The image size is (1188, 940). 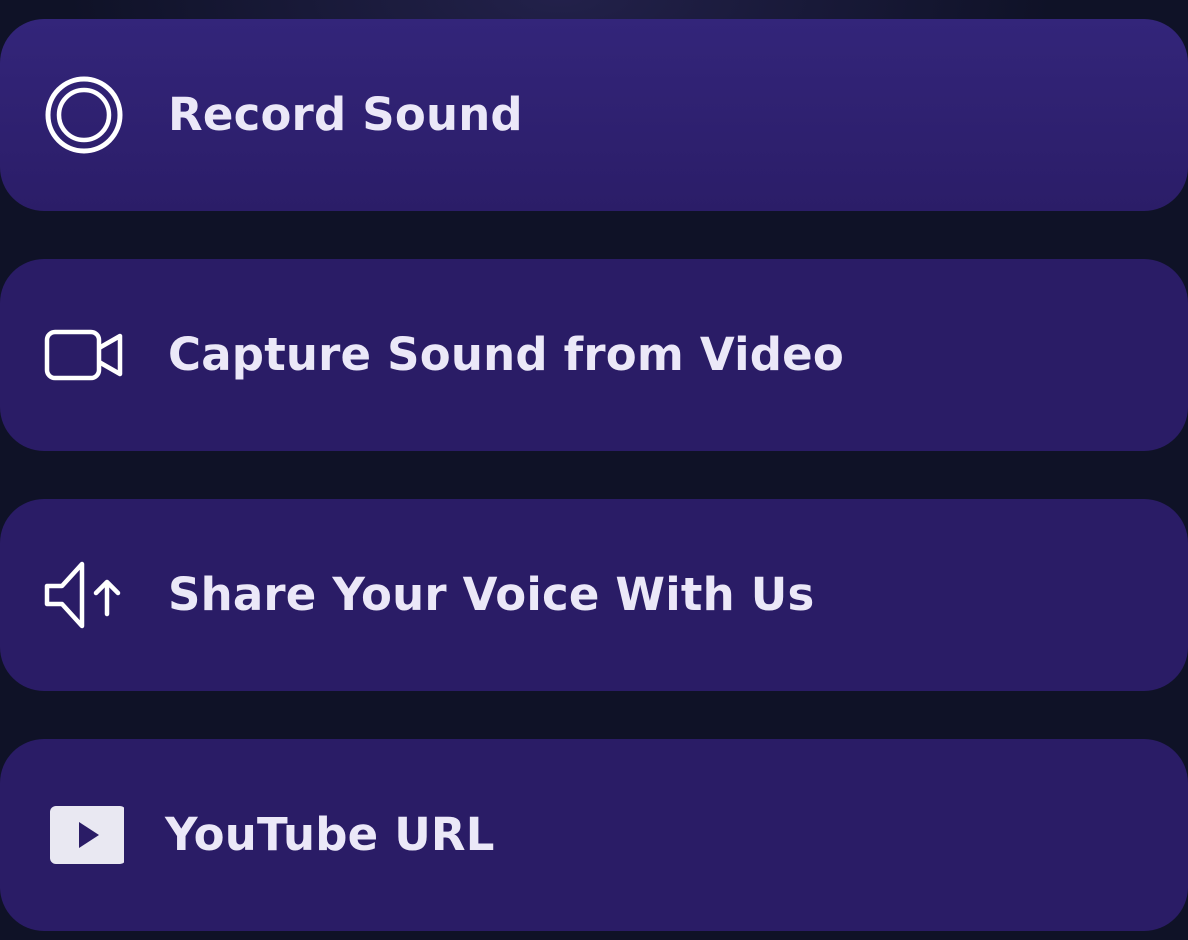 What do you see at coordinates (506, 354) in the screenshot?
I see `capture-video-sound-label: Capture Sound from Video` at bounding box center [506, 354].